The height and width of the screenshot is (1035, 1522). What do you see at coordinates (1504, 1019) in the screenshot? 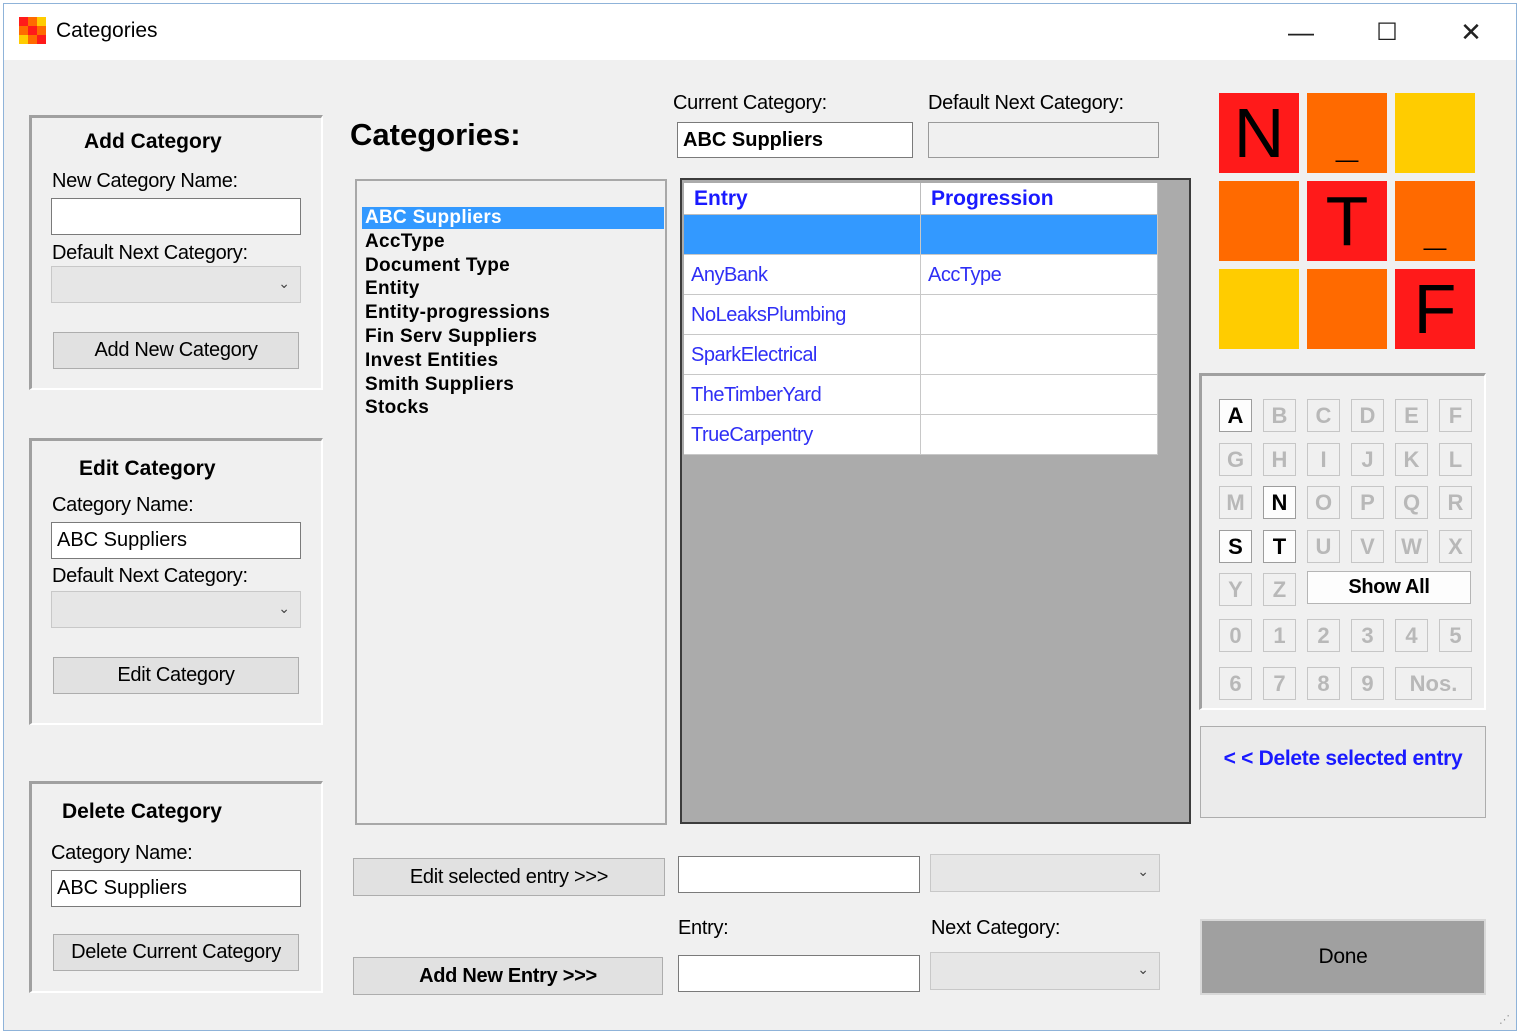
I see `resize-grip-icon: ⋰` at bounding box center [1504, 1019].